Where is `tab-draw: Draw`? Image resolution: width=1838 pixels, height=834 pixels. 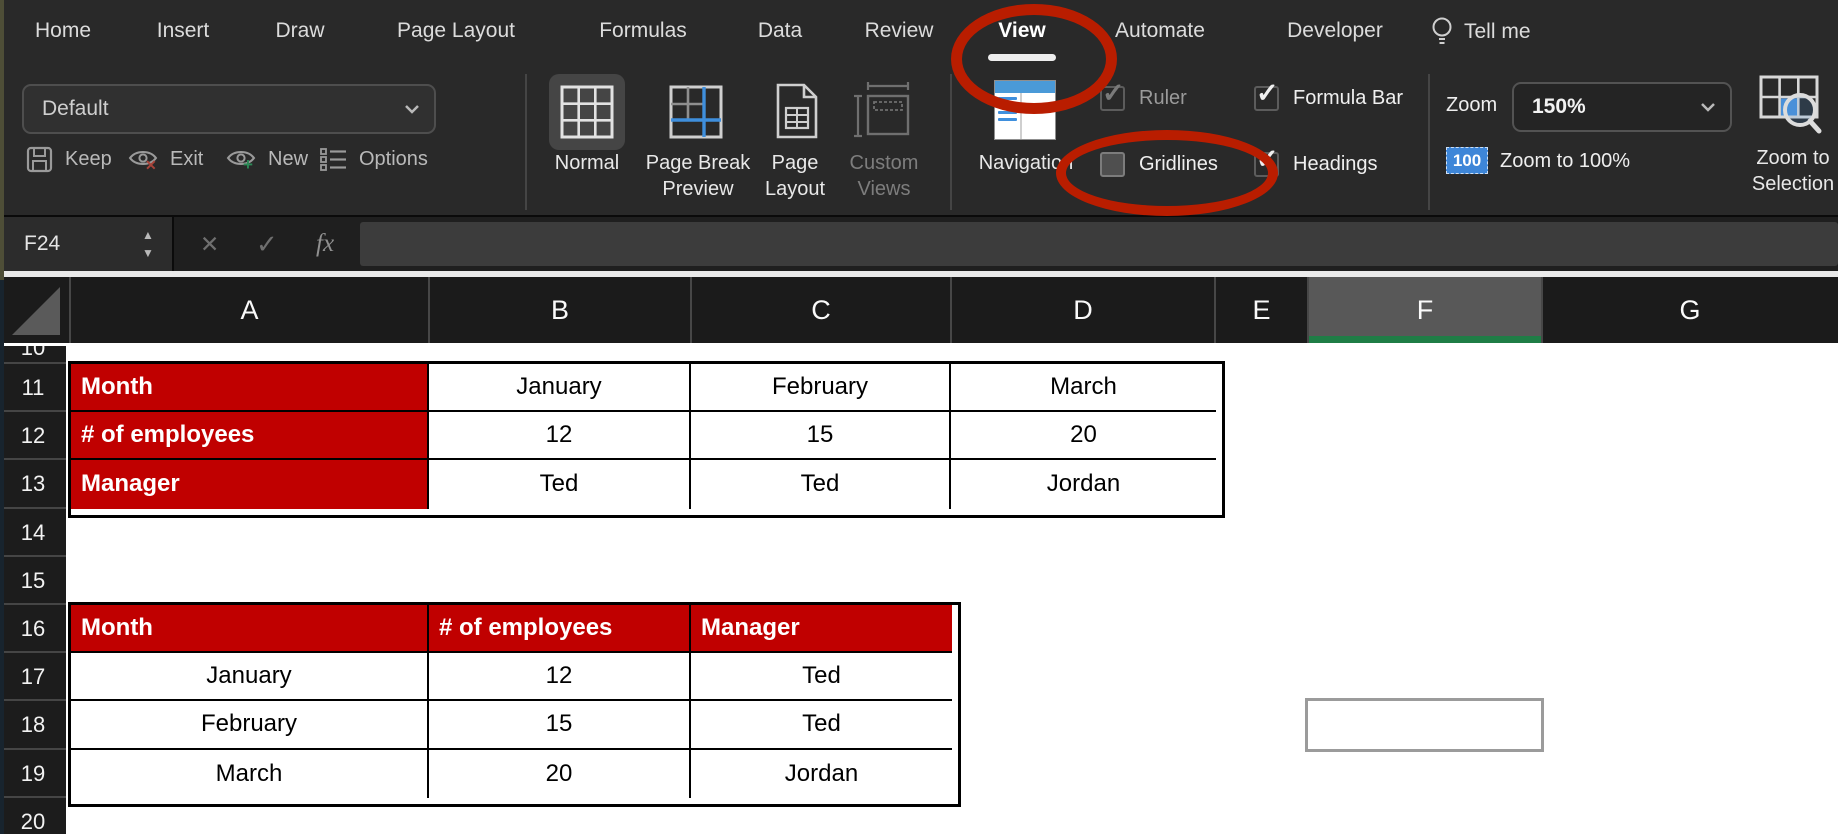
tab-draw: Draw is located at coordinates (299, 31).